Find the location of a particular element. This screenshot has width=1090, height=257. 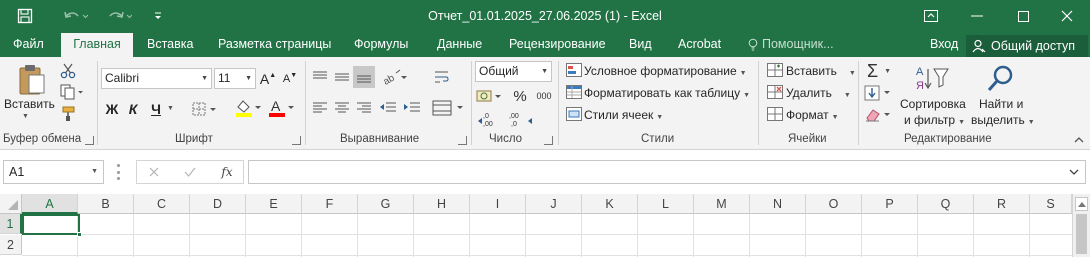

active-cell is located at coordinates (51, 224).